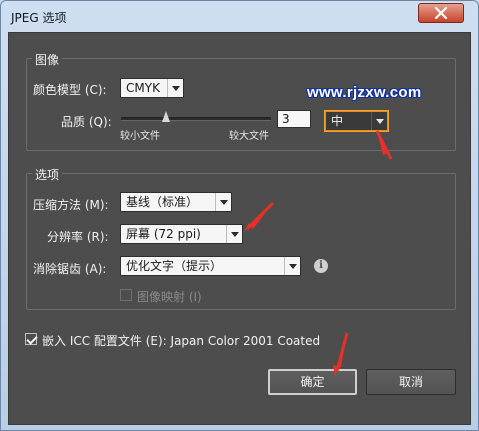 The image size is (479, 431). What do you see at coordinates (162, 202) in the screenshot?
I see `compression-value: 基线（标准）` at bounding box center [162, 202].